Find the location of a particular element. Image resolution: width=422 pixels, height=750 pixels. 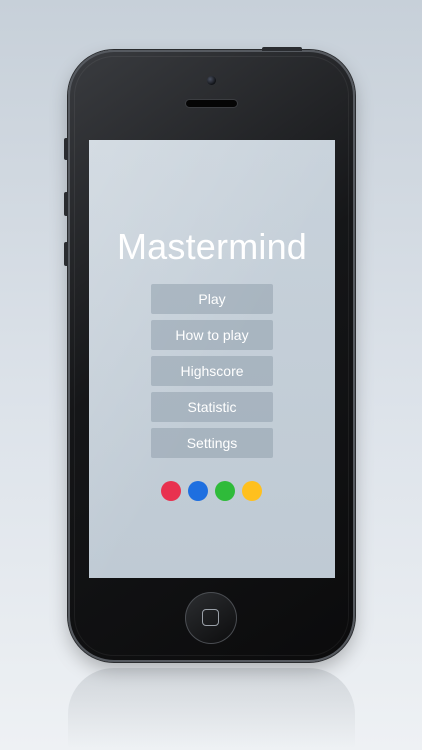

volume-down-button is located at coordinates (66, 254).